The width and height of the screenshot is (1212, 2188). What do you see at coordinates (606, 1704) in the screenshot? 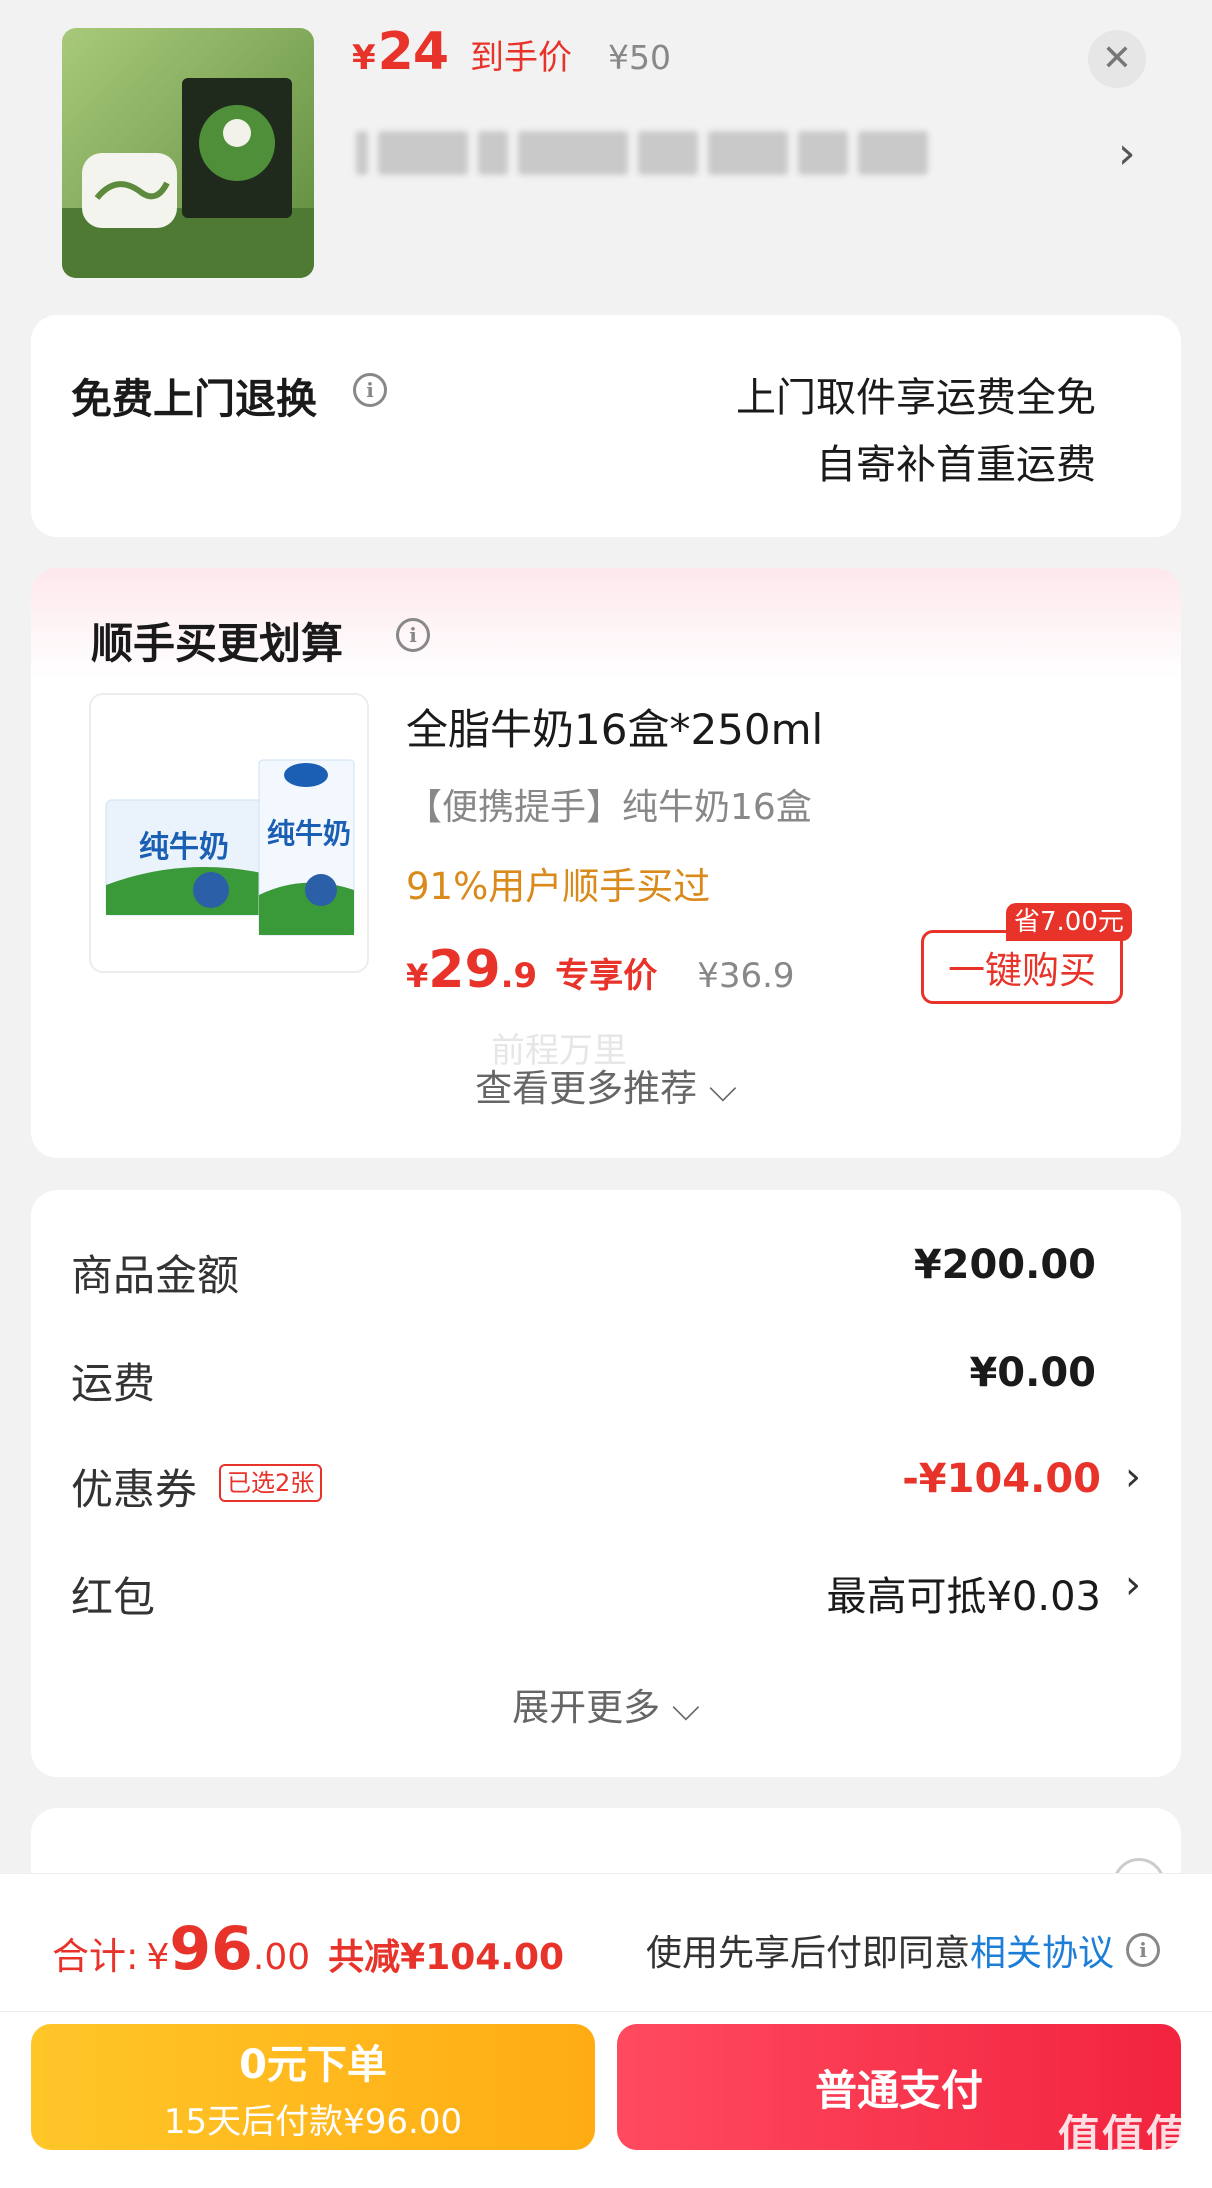
I see `expand-more-link: 展开更多 ⌵` at bounding box center [606, 1704].